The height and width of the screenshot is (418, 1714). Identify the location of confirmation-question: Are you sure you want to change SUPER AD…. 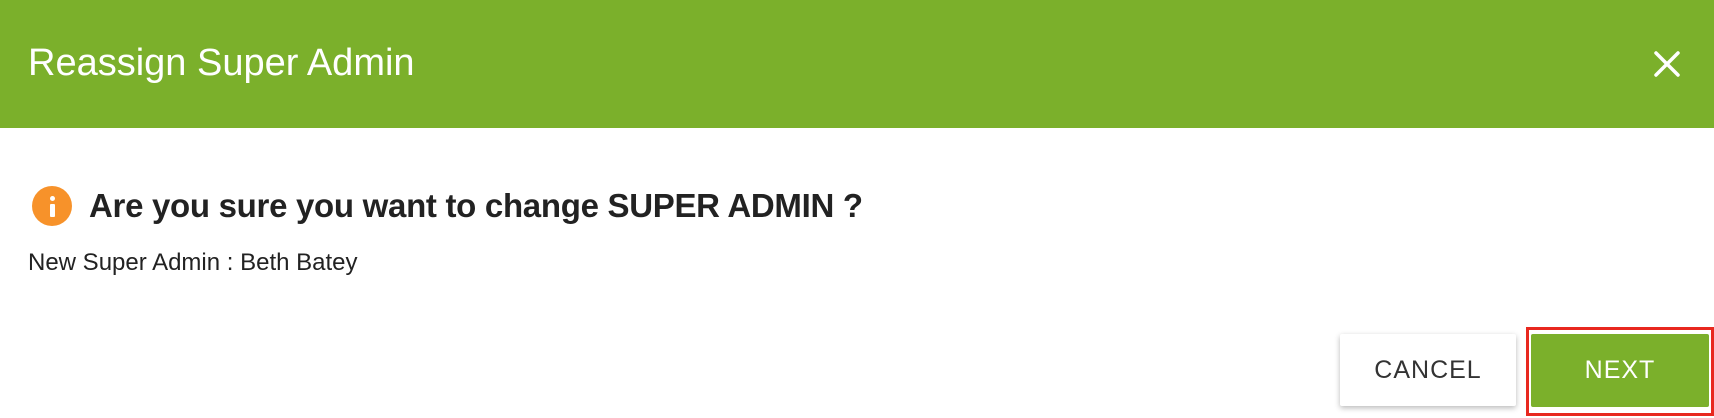
(476, 205).